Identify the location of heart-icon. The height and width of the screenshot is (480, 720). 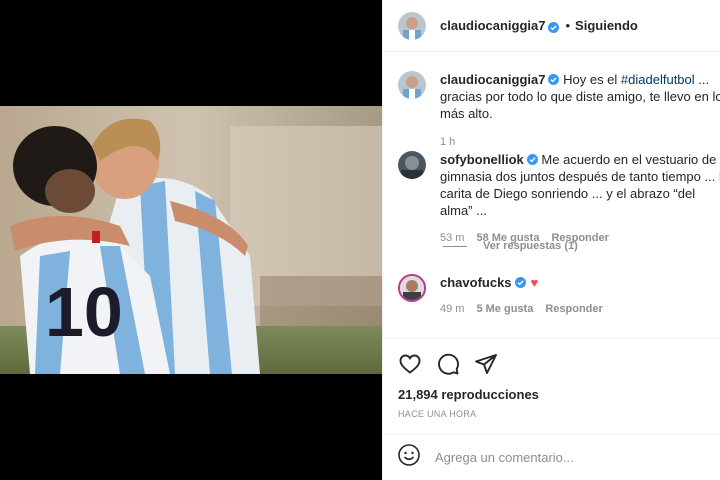
(410, 364).